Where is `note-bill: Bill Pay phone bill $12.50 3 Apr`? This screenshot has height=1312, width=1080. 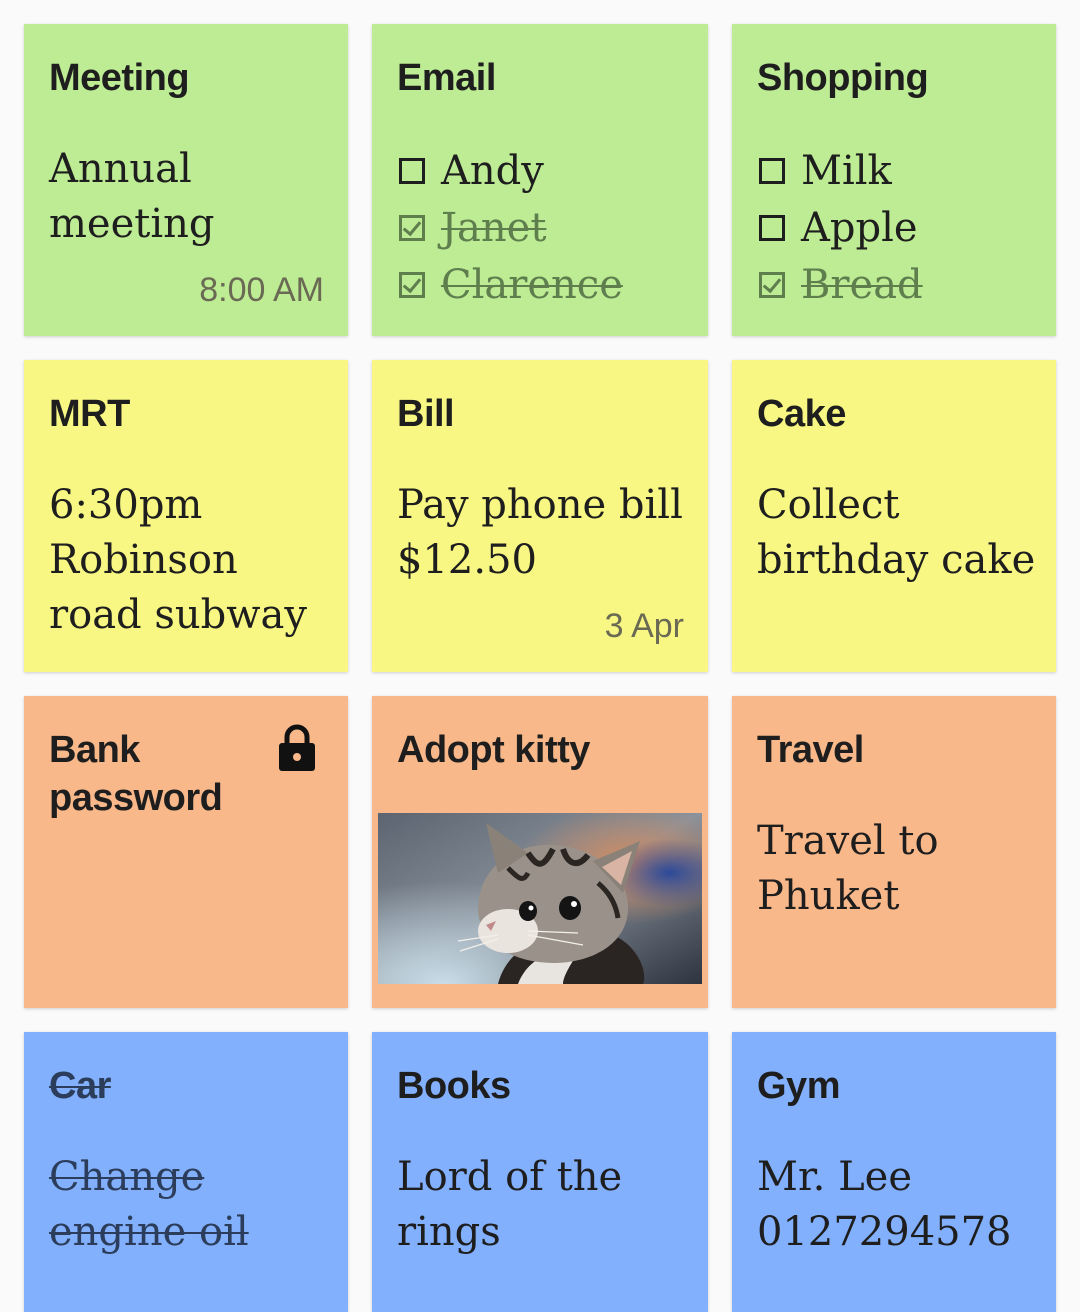 note-bill: Bill Pay phone bill $12.50 3 Apr is located at coordinates (540, 516).